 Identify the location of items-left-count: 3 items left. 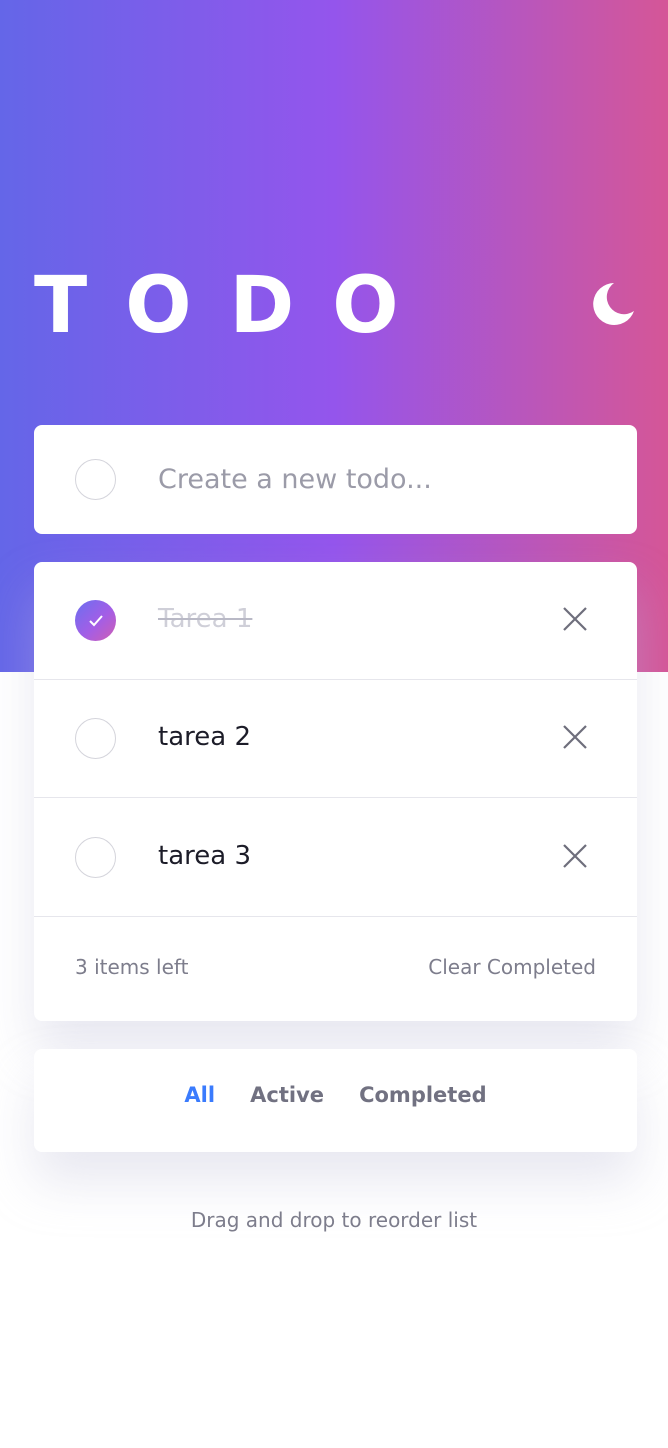
(132, 967).